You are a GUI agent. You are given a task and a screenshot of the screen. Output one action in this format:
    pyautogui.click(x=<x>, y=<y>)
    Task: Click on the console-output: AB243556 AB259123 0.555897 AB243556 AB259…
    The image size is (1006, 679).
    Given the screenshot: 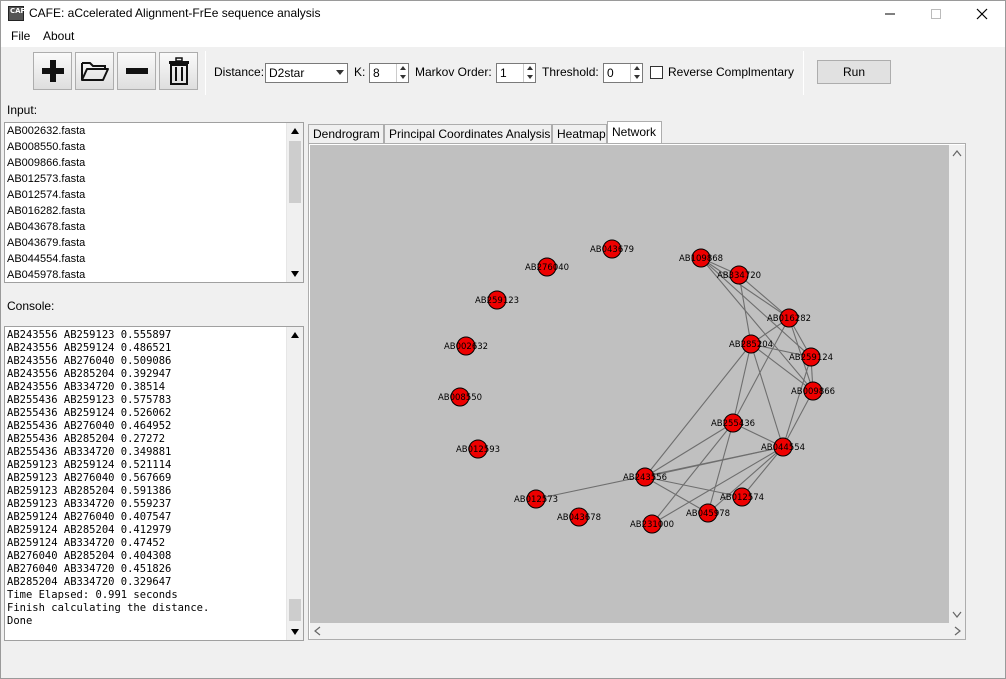 What is the action you would take?
    pyautogui.click(x=154, y=483)
    